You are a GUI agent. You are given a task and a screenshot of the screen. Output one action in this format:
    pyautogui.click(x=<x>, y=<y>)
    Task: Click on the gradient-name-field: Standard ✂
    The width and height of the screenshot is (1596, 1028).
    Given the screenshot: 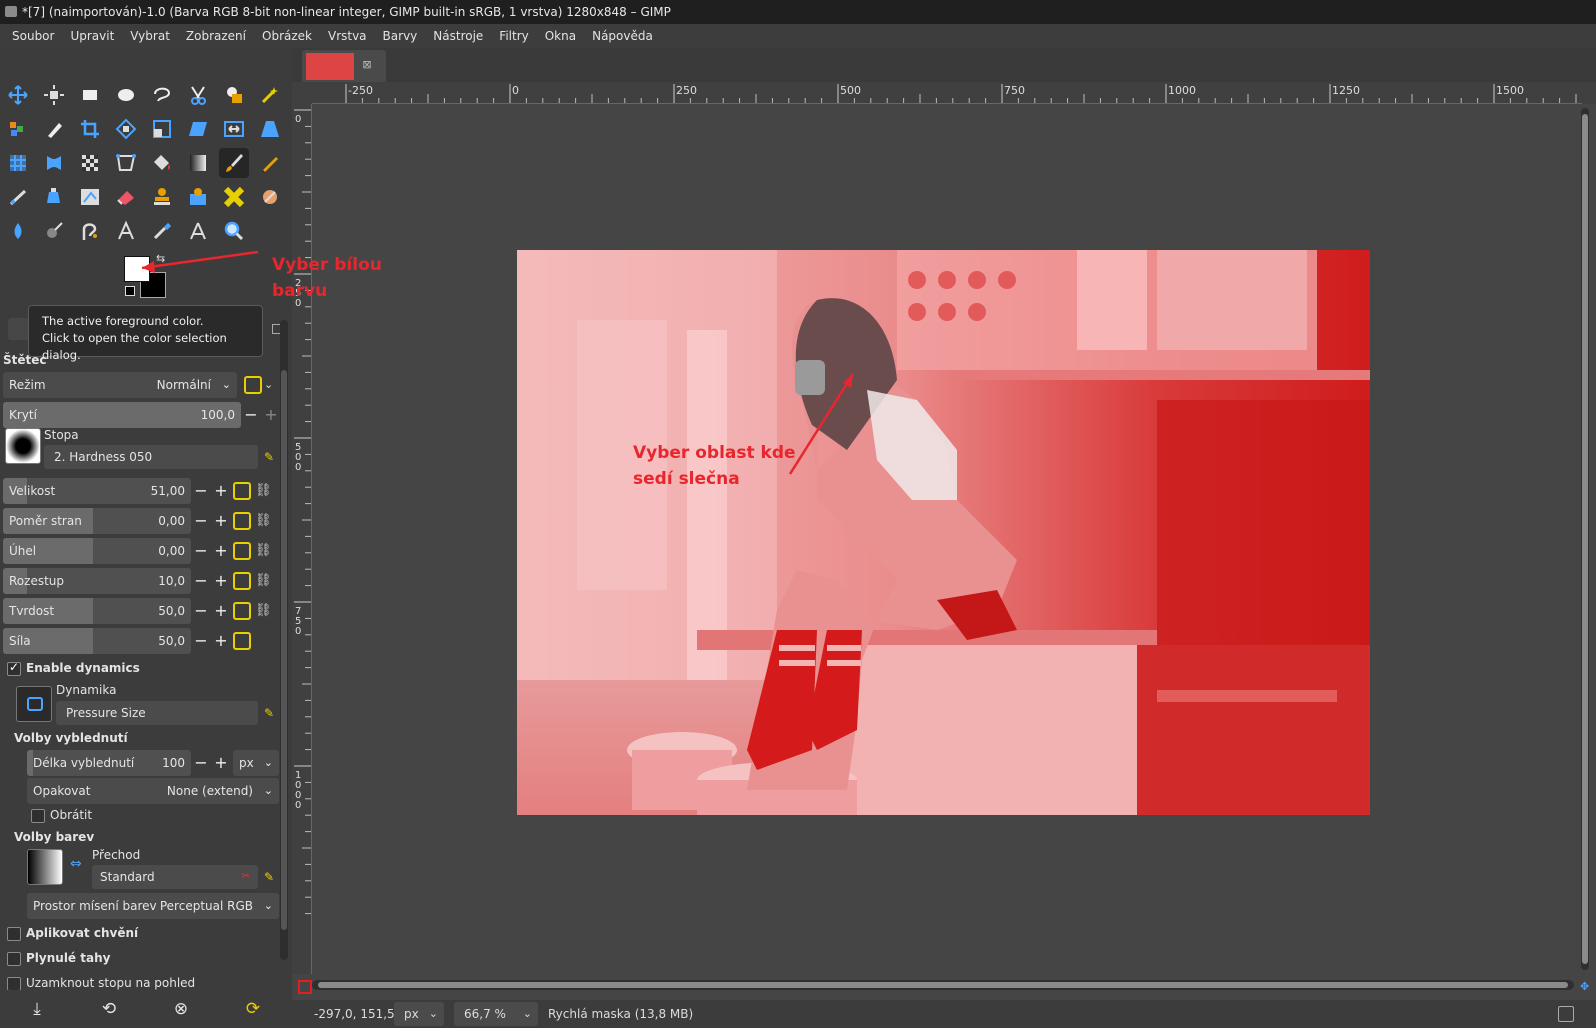 What is the action you would take?
    pyautogui.click(x=175, y=877)
    